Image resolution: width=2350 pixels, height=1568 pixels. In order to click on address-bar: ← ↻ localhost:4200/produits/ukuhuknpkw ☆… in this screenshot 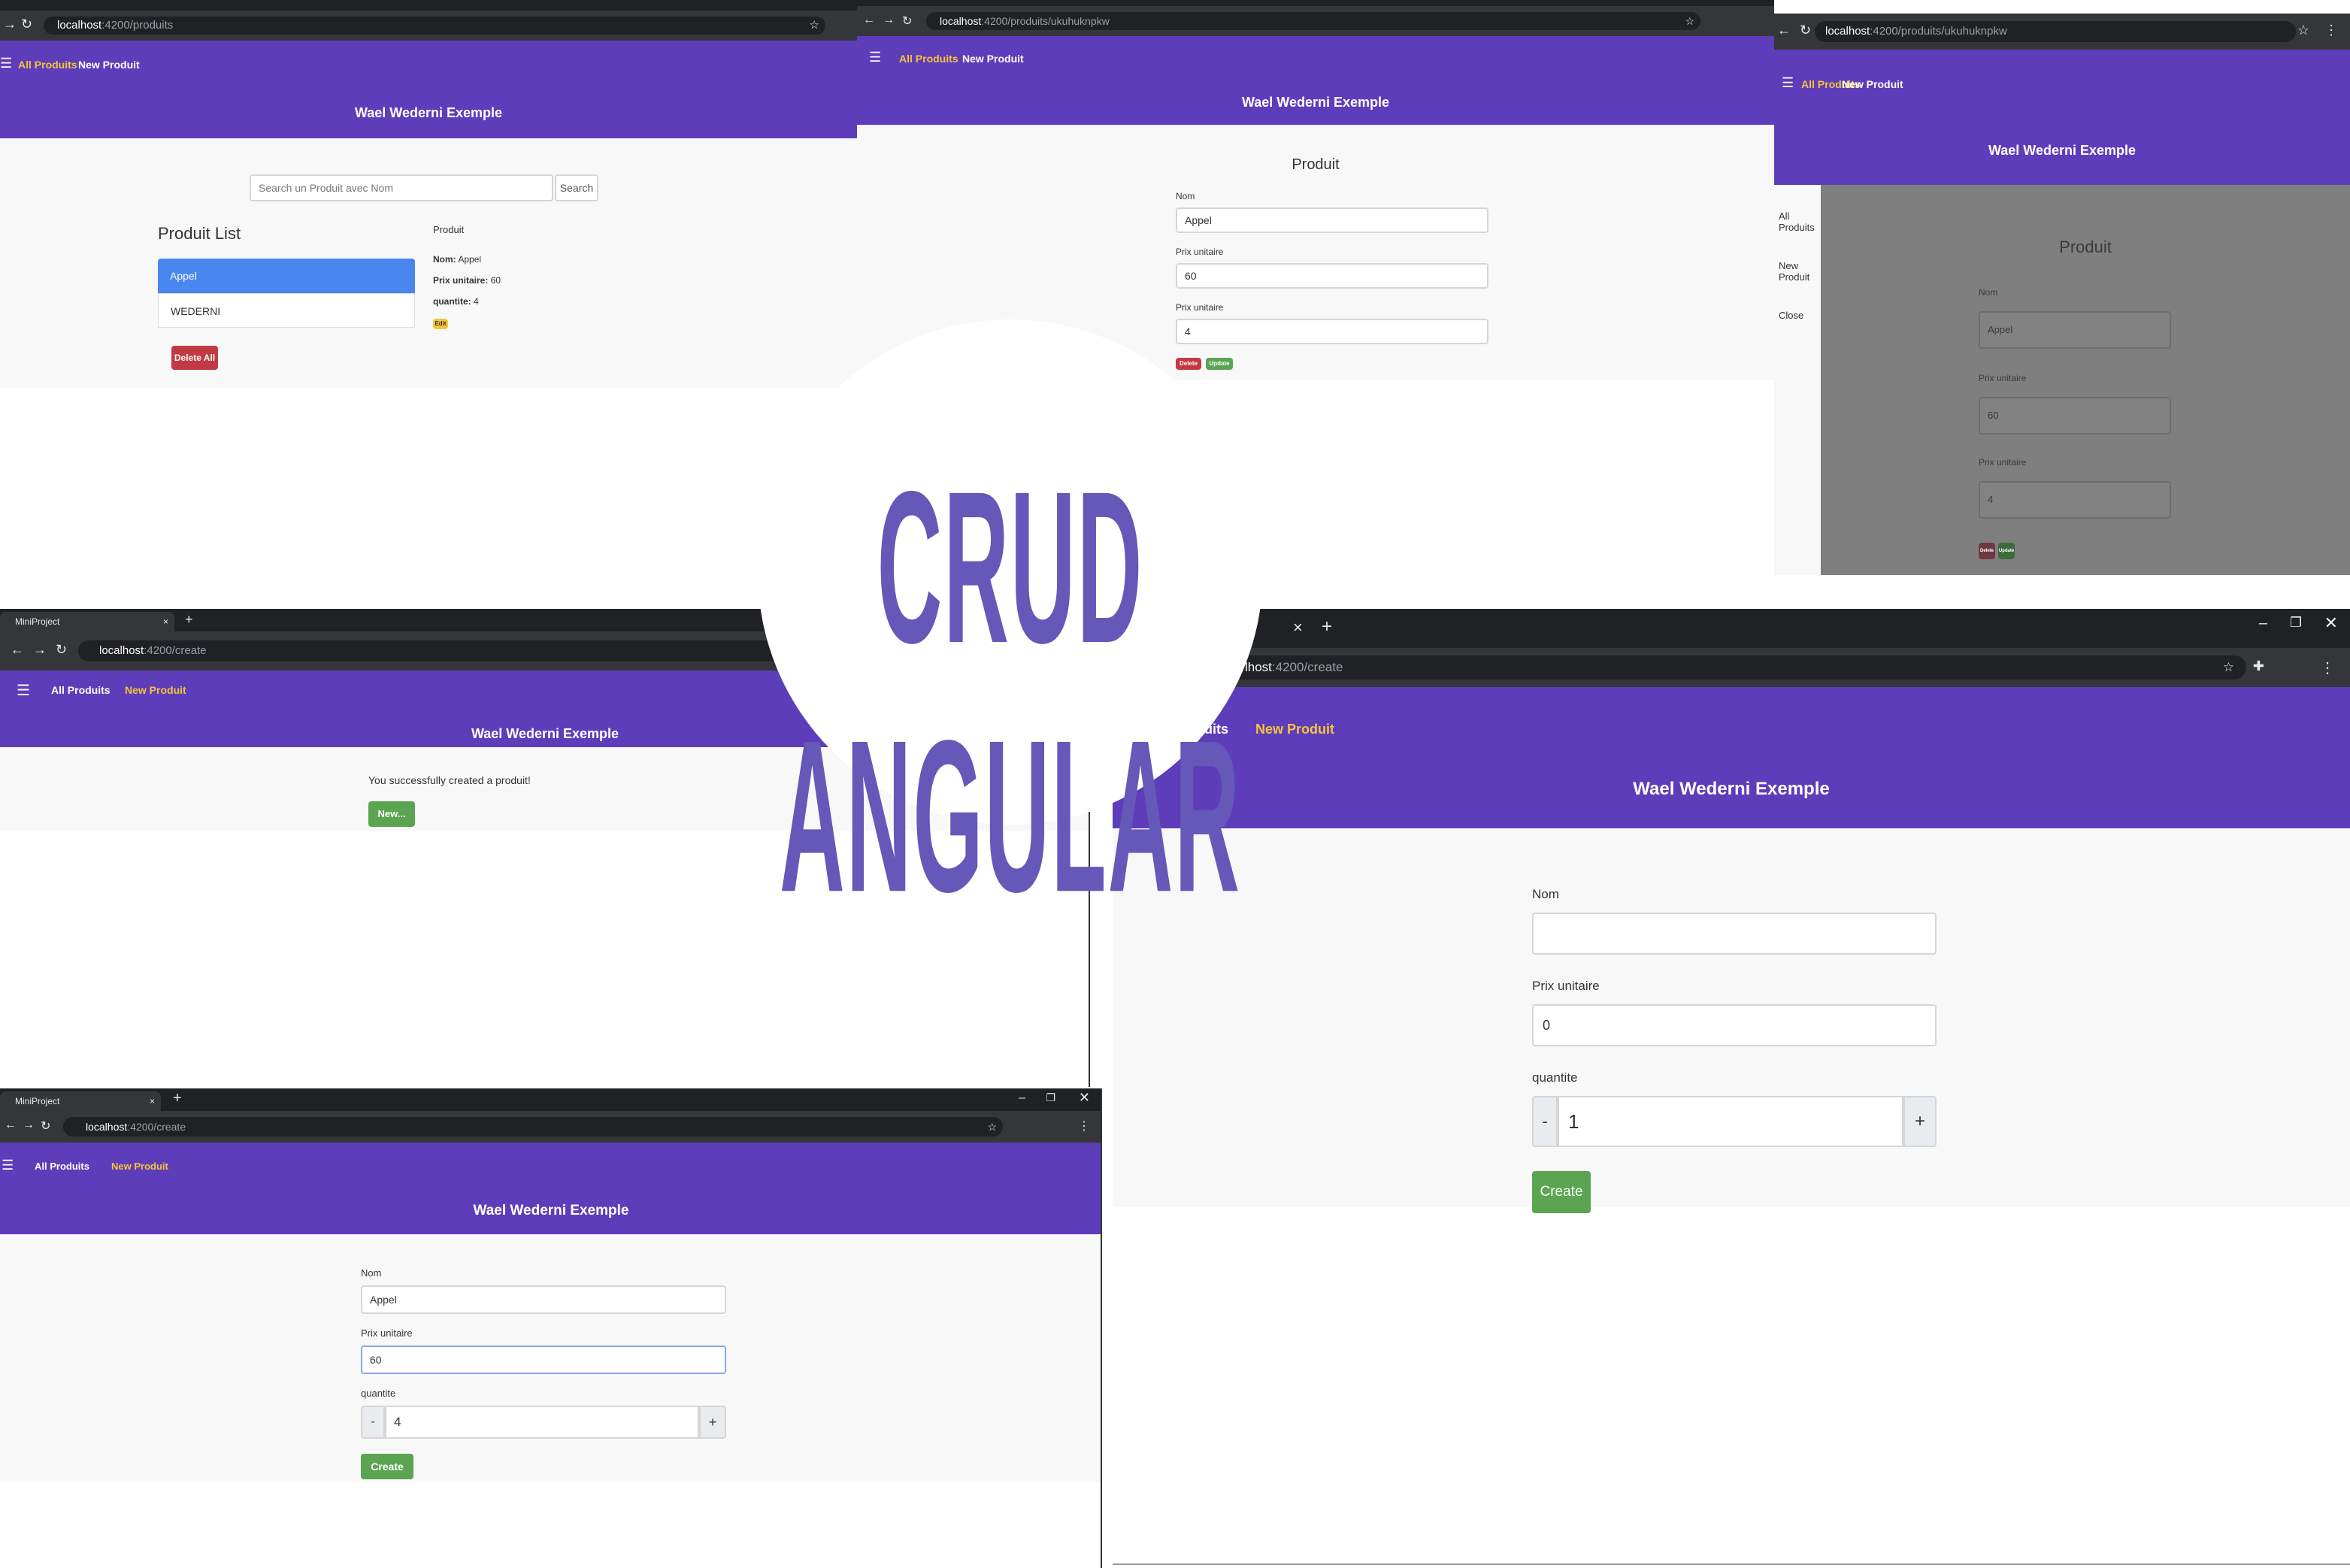, I will do `click(2062, 32)`.